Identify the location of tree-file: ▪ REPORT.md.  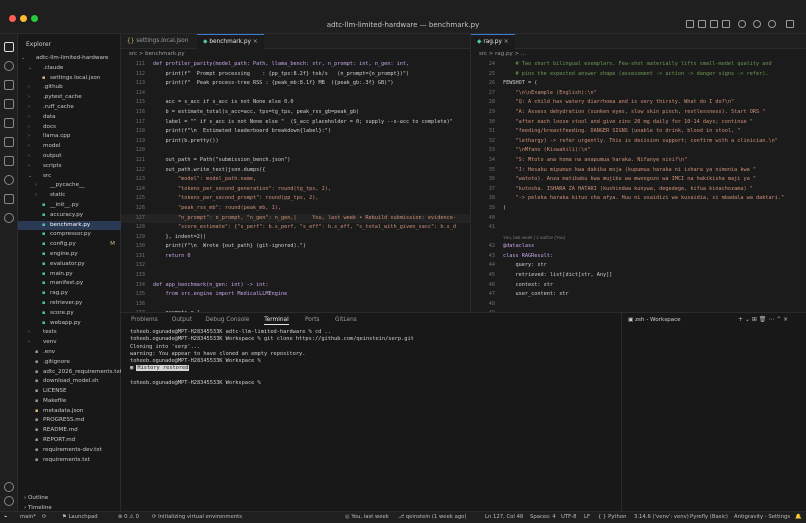
(69, 441).